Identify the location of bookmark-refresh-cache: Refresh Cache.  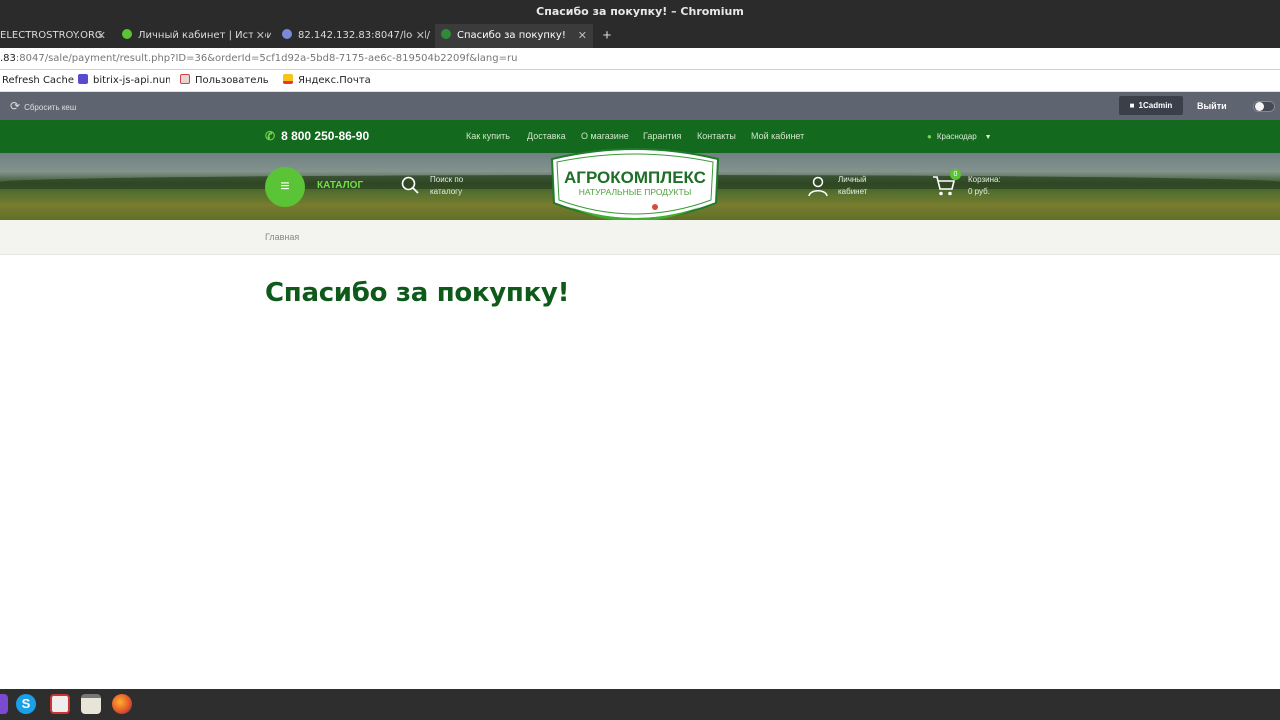
(38, 81).